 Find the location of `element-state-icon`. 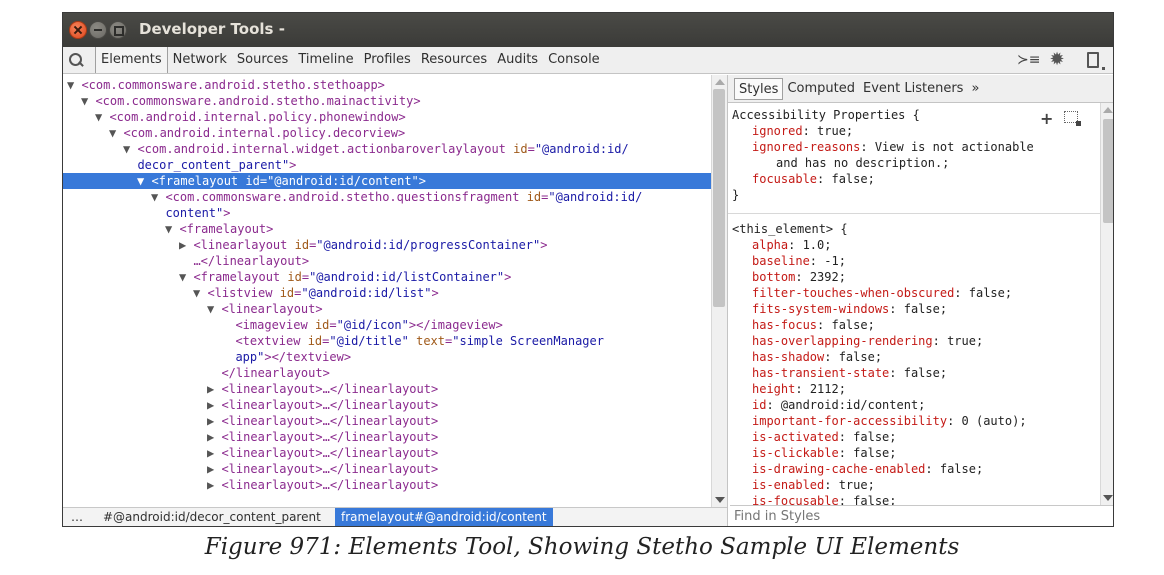

element-state-icon is located at coordinates (1072, 118).